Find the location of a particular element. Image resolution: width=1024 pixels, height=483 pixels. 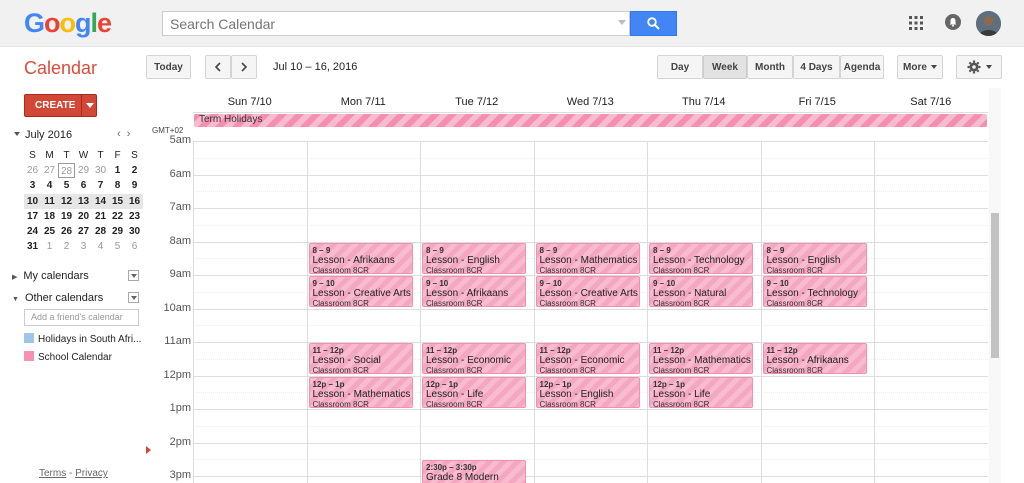

search-options-chevron-down-icon is located at coordinates (622, 22).